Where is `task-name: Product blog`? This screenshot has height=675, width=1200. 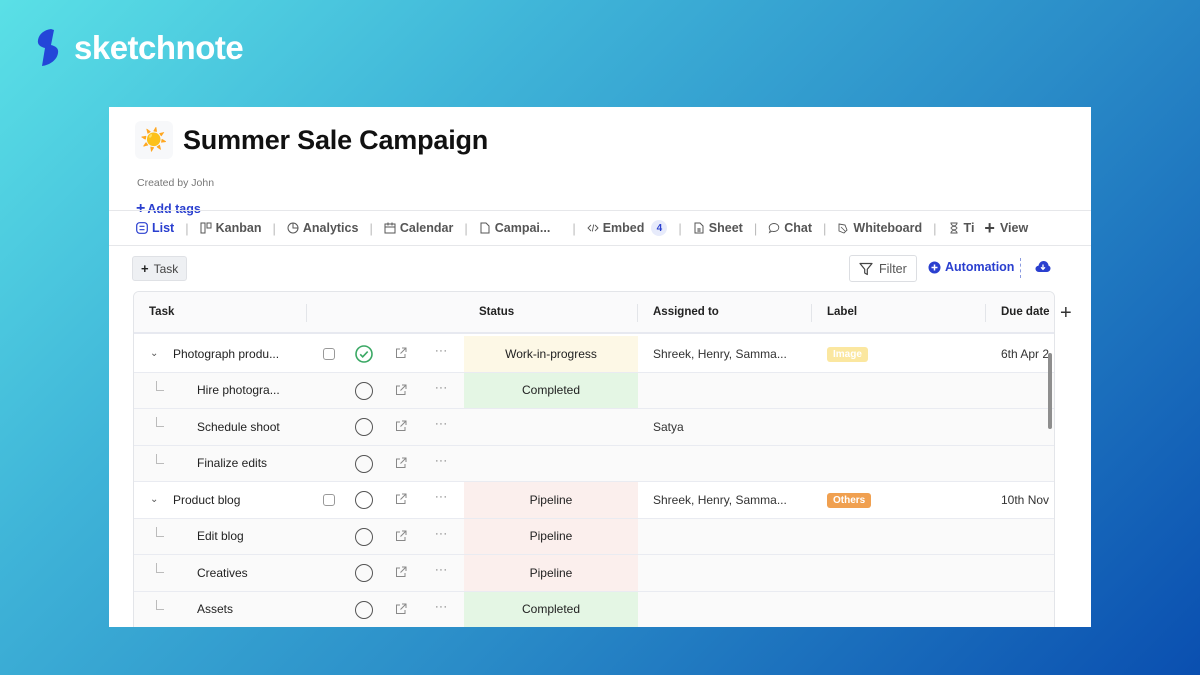
task-name: Product blog is located at coordinates (206, 500).